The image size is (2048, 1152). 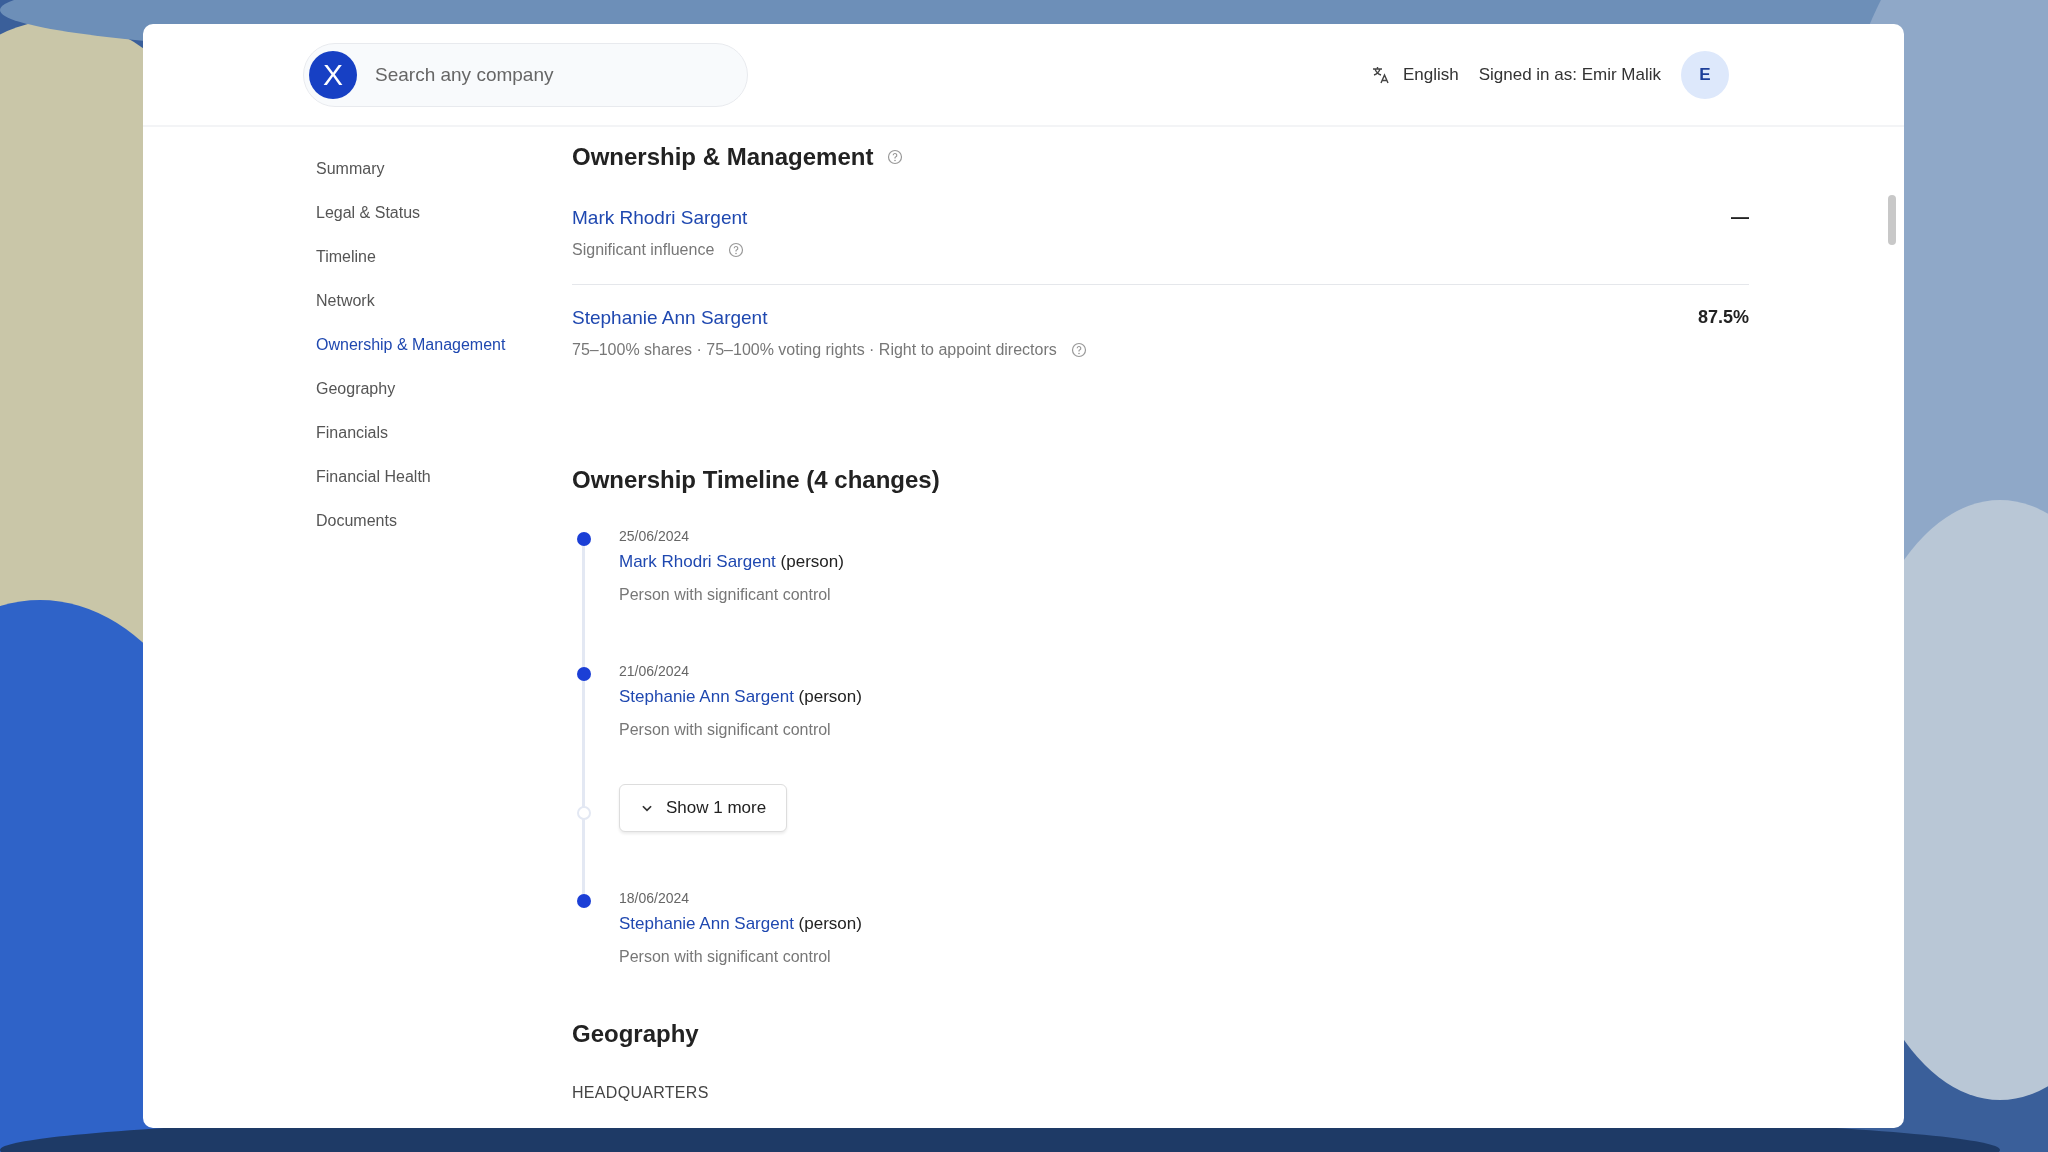 What do you see at coordinates (346, 257) in the screenshot?
I see `sidebar-item: Timeline` at bounding box center [346, 257].